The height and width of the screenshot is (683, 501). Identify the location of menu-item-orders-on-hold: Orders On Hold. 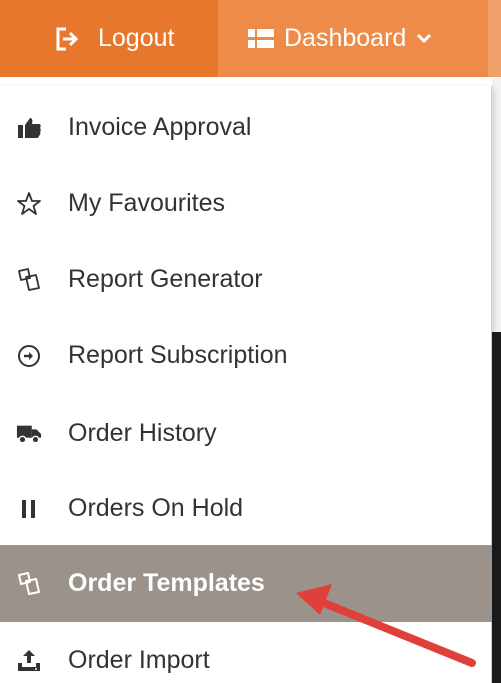
(246, 508).